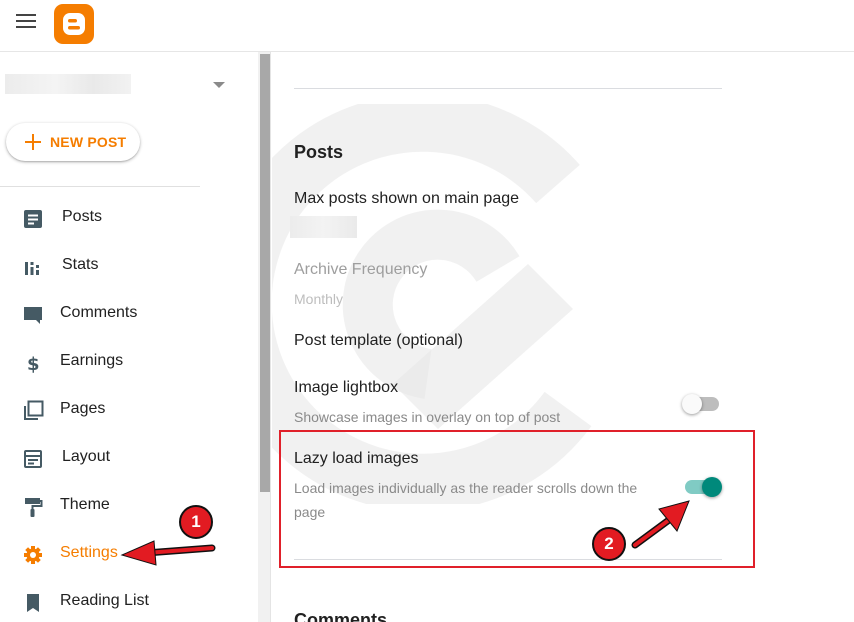  I want to click on dropdown-arrow-icon, so click(219, 85).